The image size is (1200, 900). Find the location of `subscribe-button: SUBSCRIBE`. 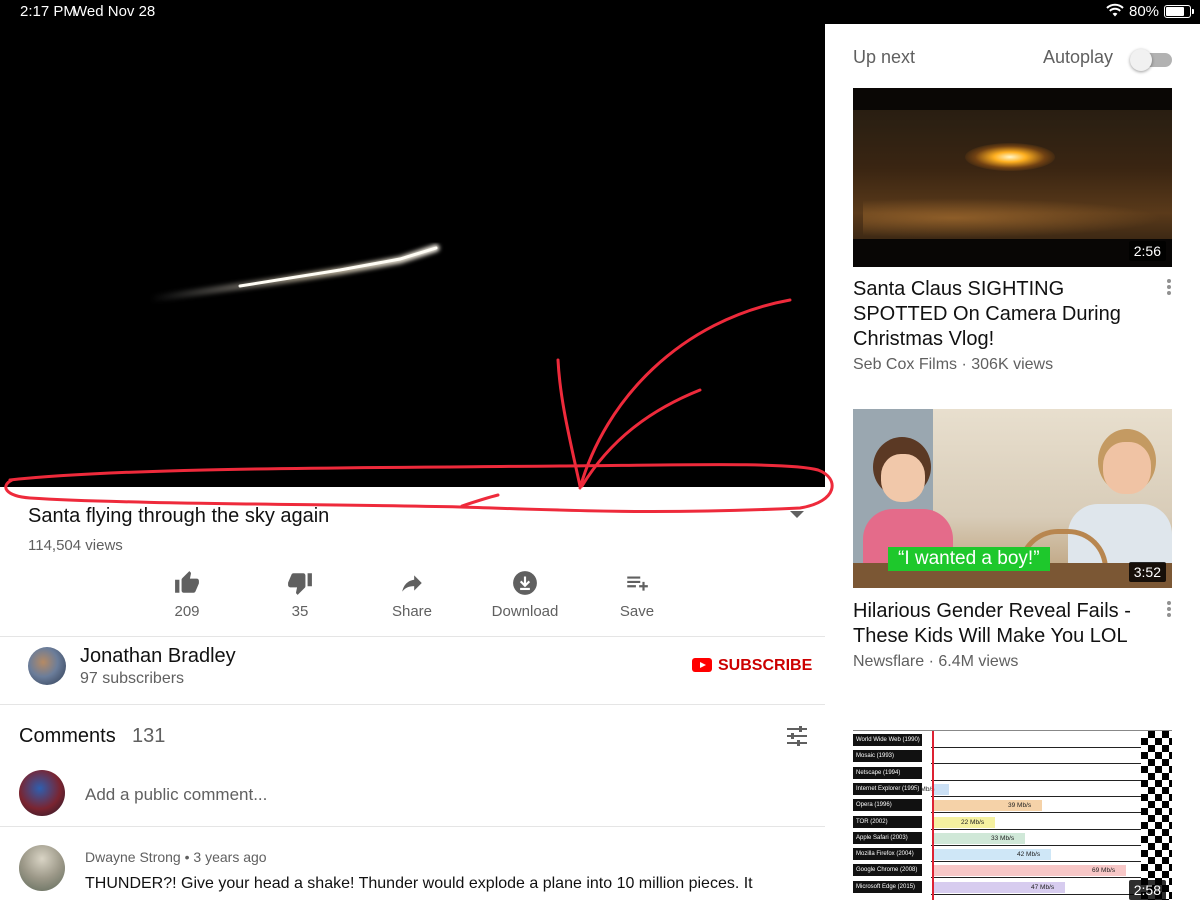

subscribe-button: SUBSCRIBE is located at coordinates (765, 666).